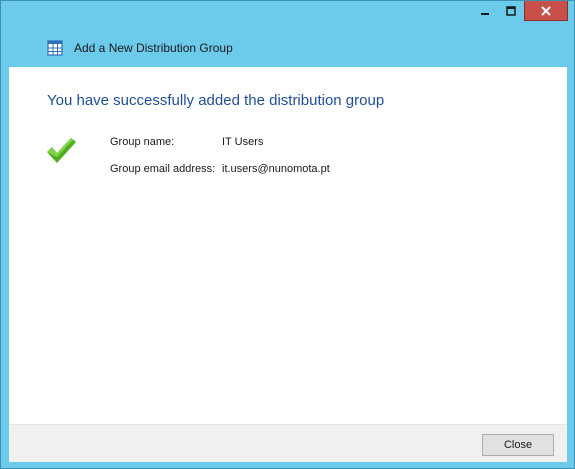 The height and width of the screenshot is (469, 575). I want to click on wizard-header: Add a New Distribution Group, so click(287, 48).